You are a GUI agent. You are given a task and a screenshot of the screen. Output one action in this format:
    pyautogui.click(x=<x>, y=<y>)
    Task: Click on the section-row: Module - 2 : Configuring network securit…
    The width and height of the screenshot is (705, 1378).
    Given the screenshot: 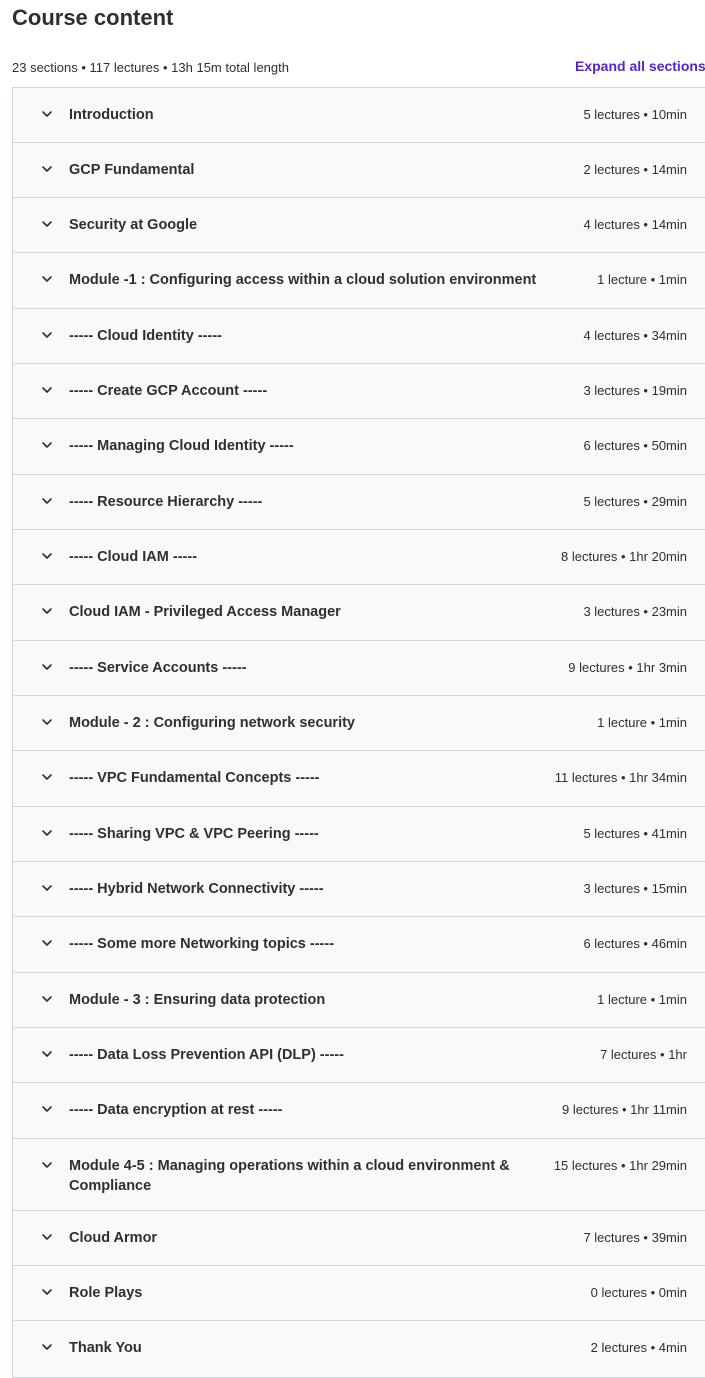 What is the action you would take?
    pyautogui.click(x=359, y=723)
    